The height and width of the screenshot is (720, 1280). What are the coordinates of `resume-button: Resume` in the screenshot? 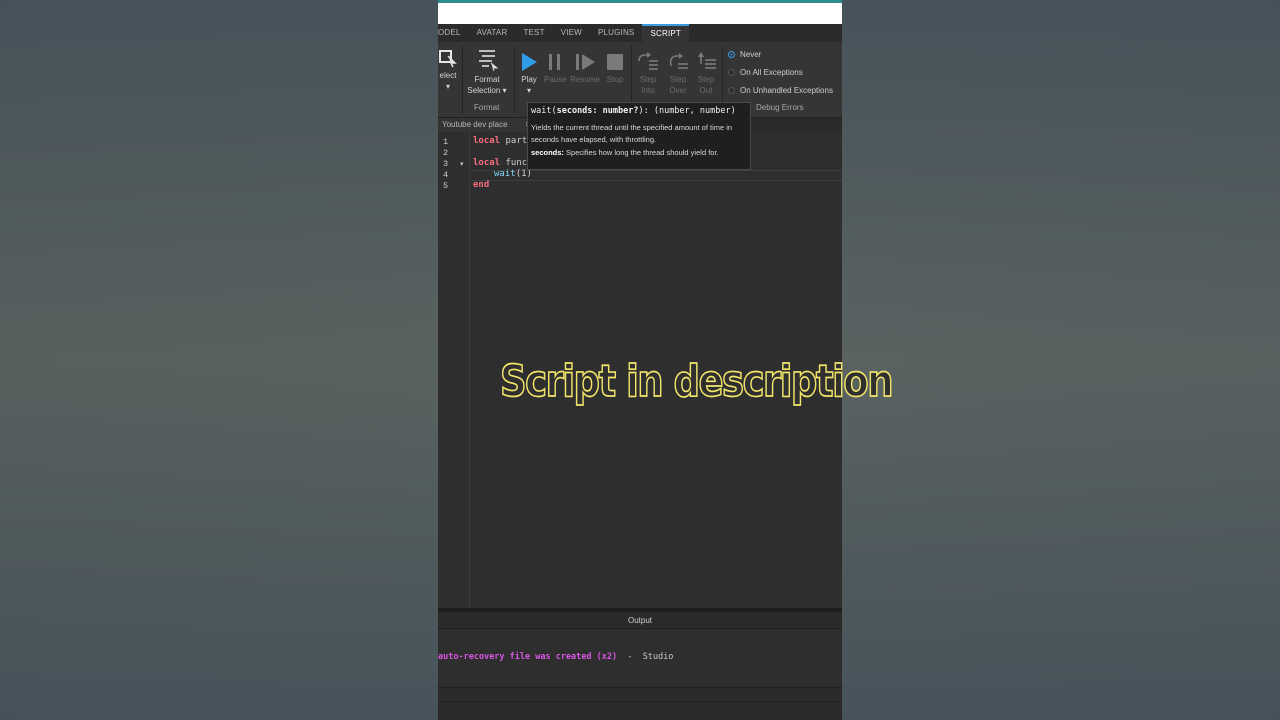 It's located at (585, 68).